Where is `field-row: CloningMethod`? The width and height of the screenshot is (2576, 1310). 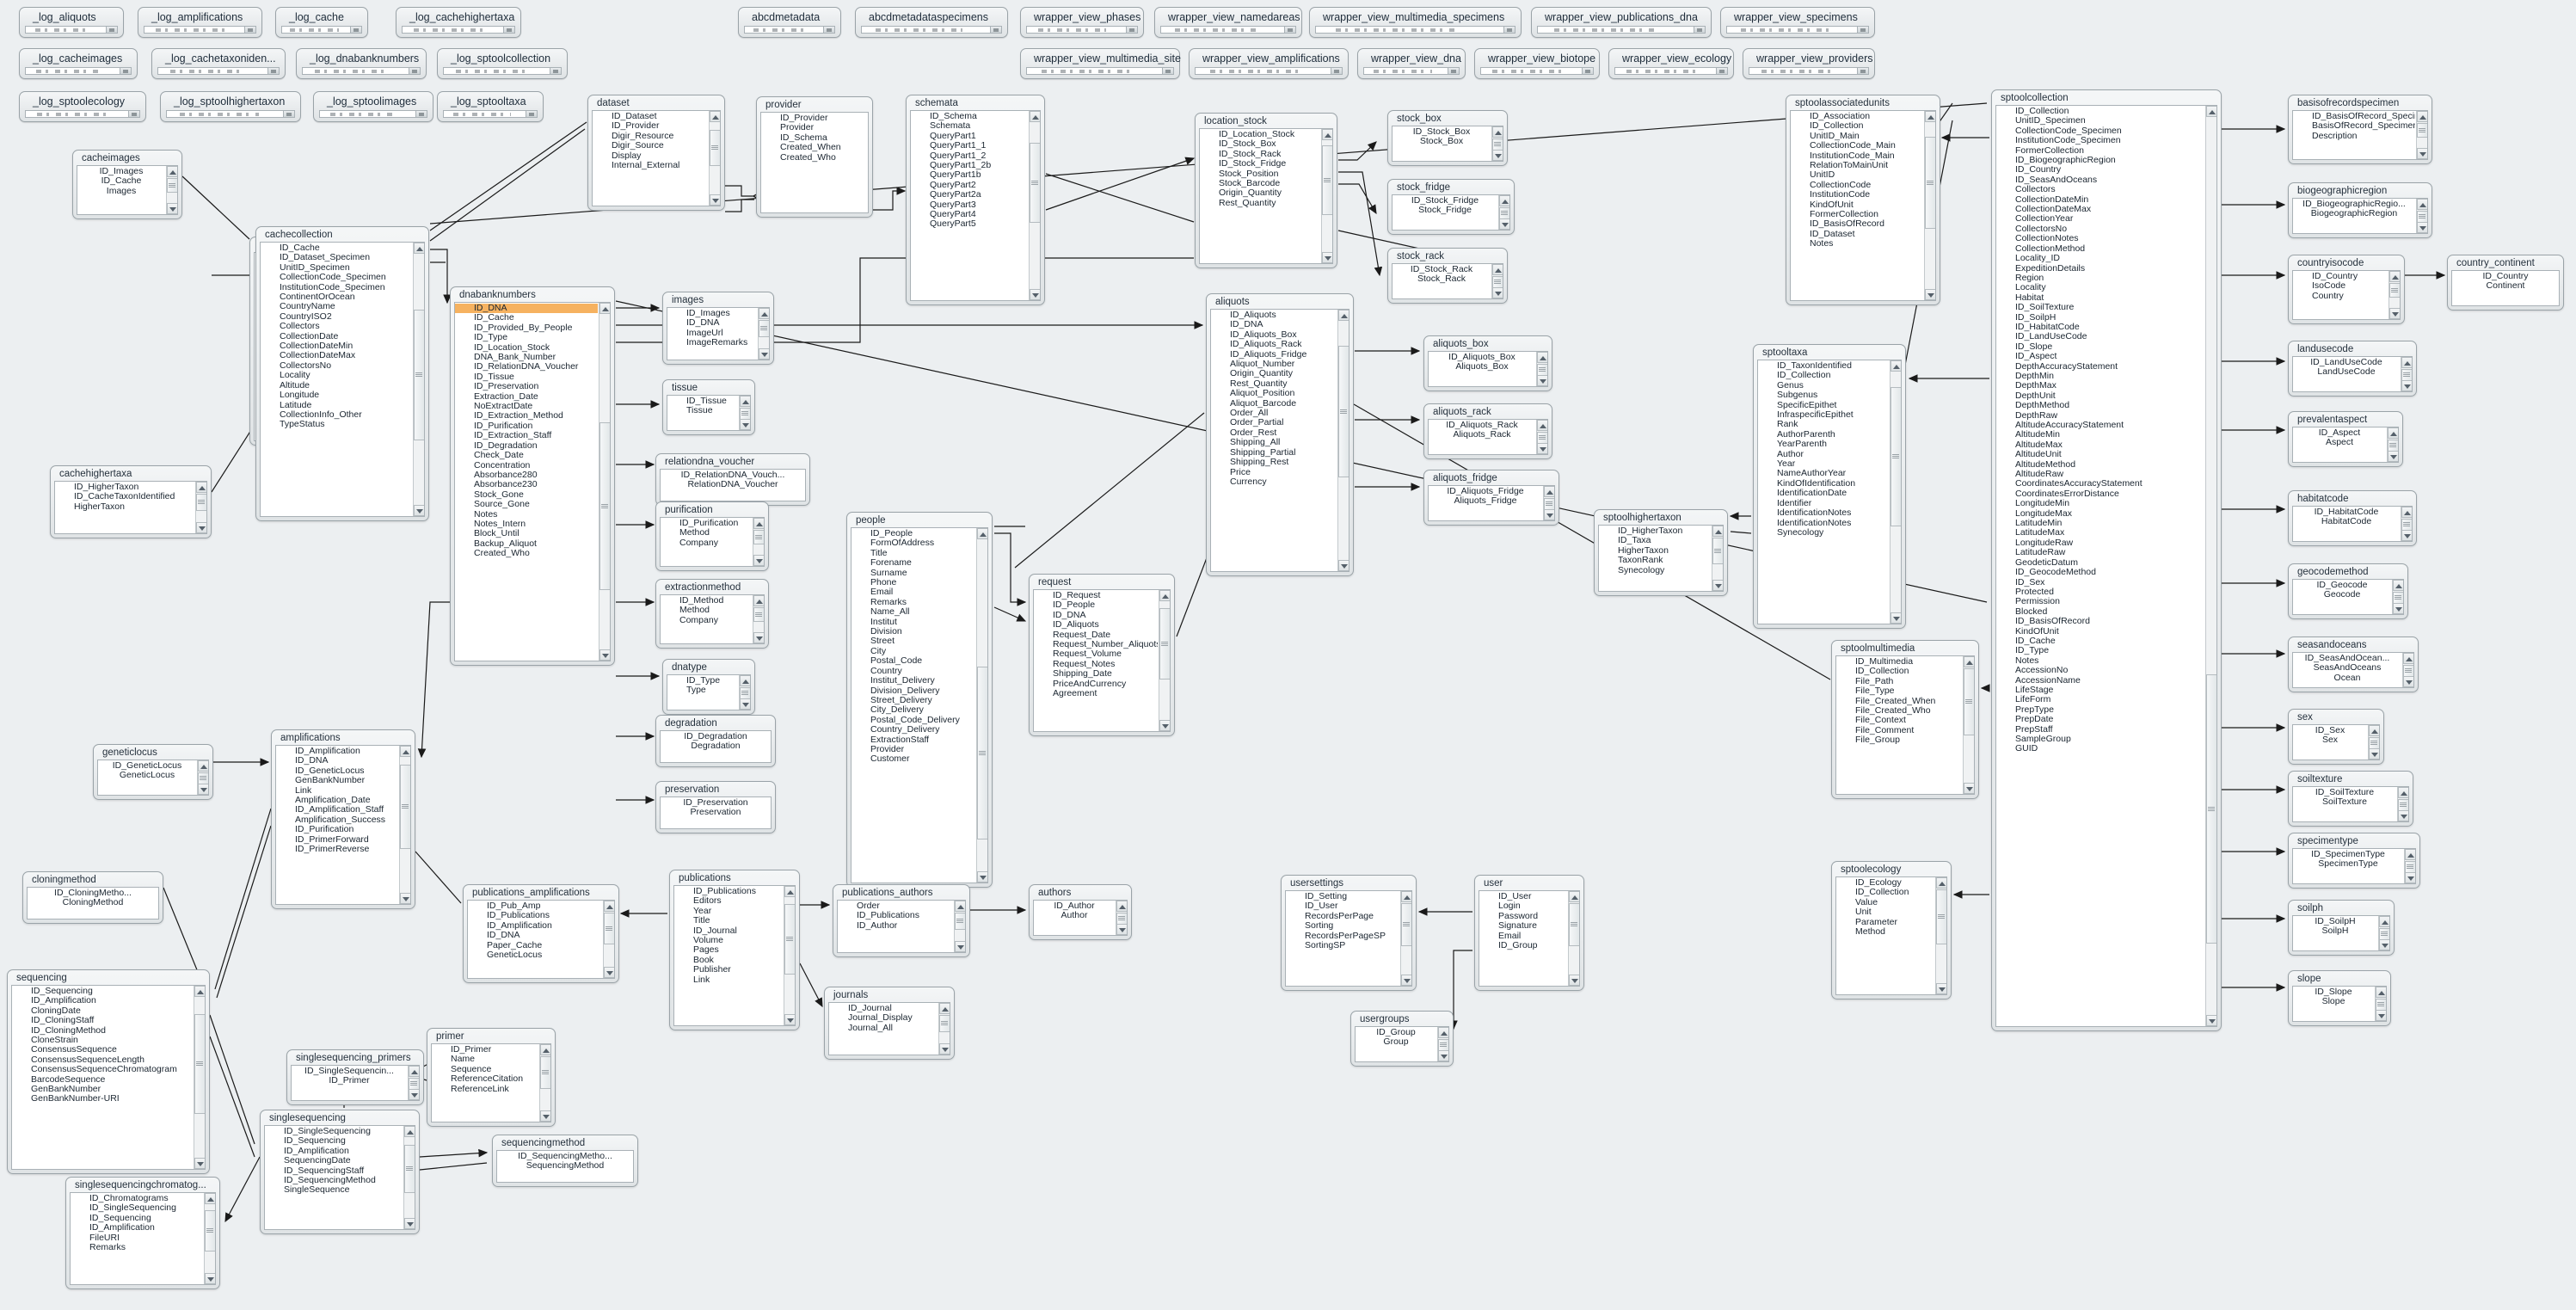
field-row: CloningMethod is located at coordinates (93, 903).